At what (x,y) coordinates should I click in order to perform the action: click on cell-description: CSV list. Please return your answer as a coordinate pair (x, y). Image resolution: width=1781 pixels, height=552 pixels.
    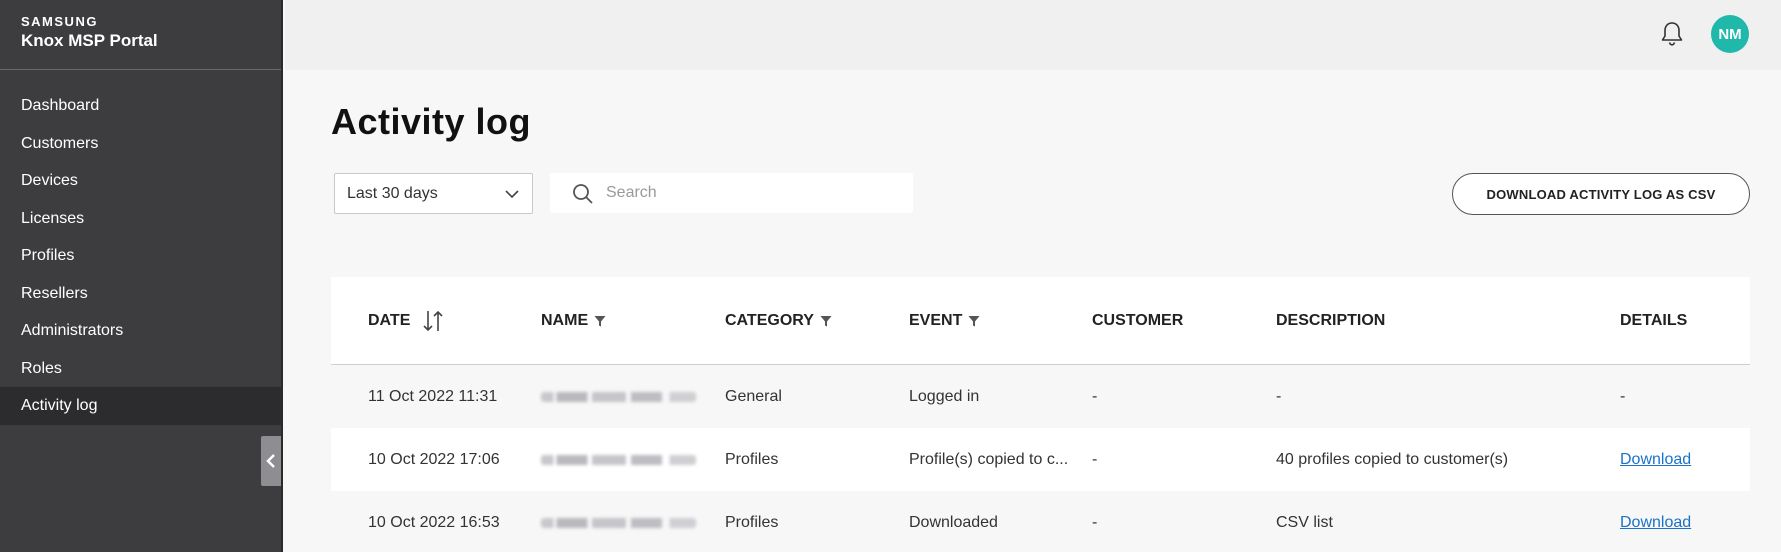
    Looking at the image, I should click on (1304, 522).